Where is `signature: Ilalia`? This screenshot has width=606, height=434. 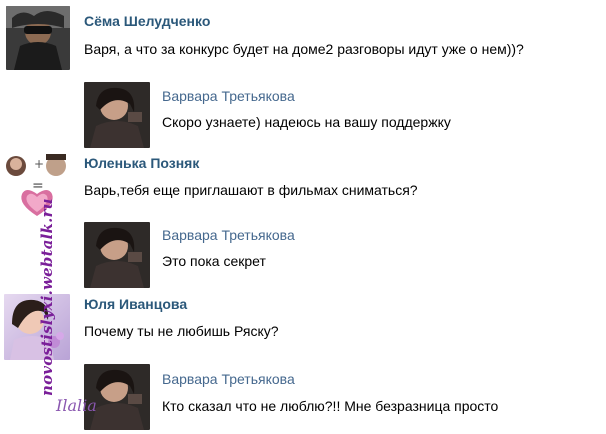
signature: Ilalia is located at coordinates (76, 405).